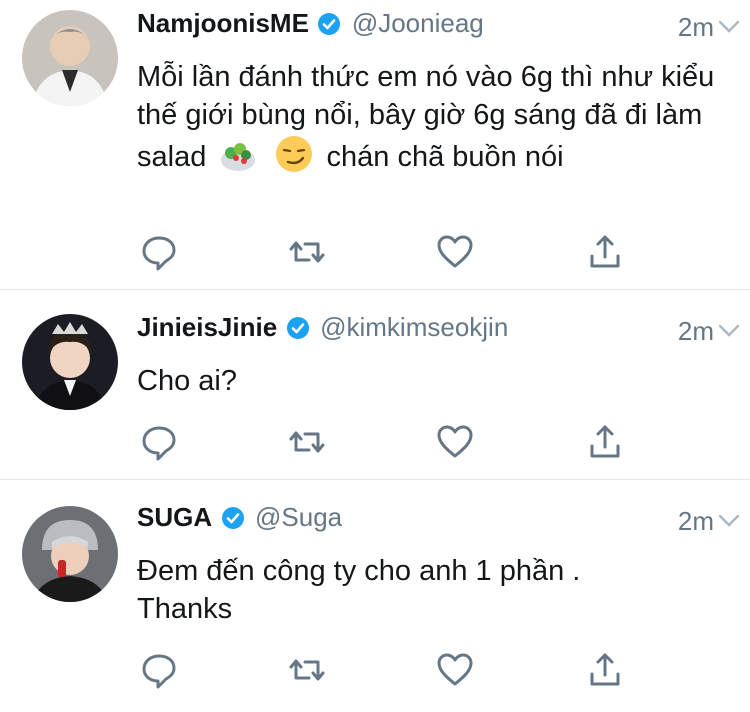  I want to click on salad-emoji, so click(238, 157).